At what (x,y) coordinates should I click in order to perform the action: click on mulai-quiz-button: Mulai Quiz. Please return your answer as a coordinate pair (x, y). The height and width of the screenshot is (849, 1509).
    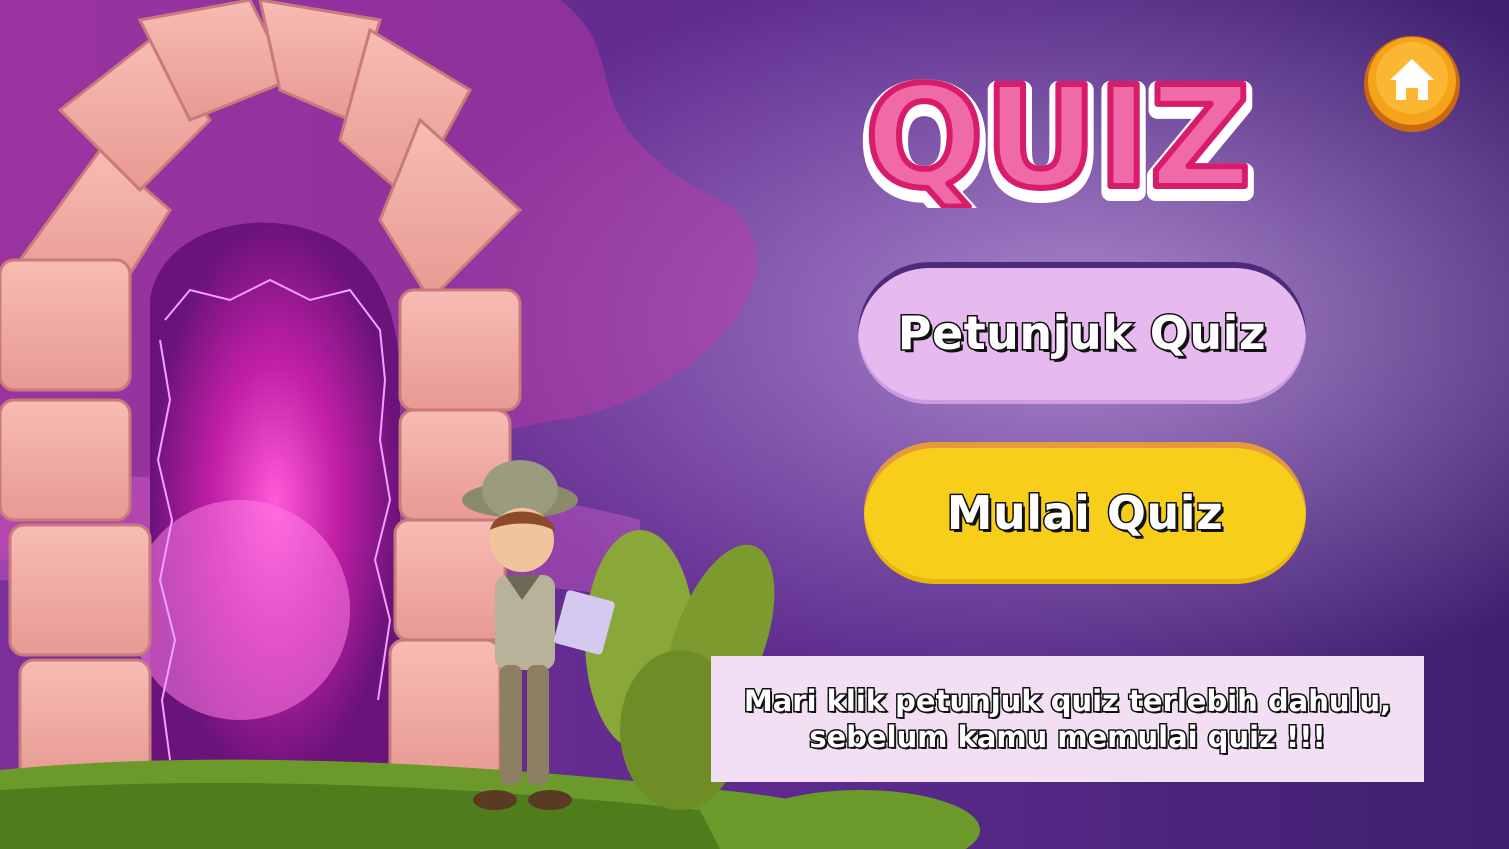
    Looking at the image, I should click on (1085, 513).